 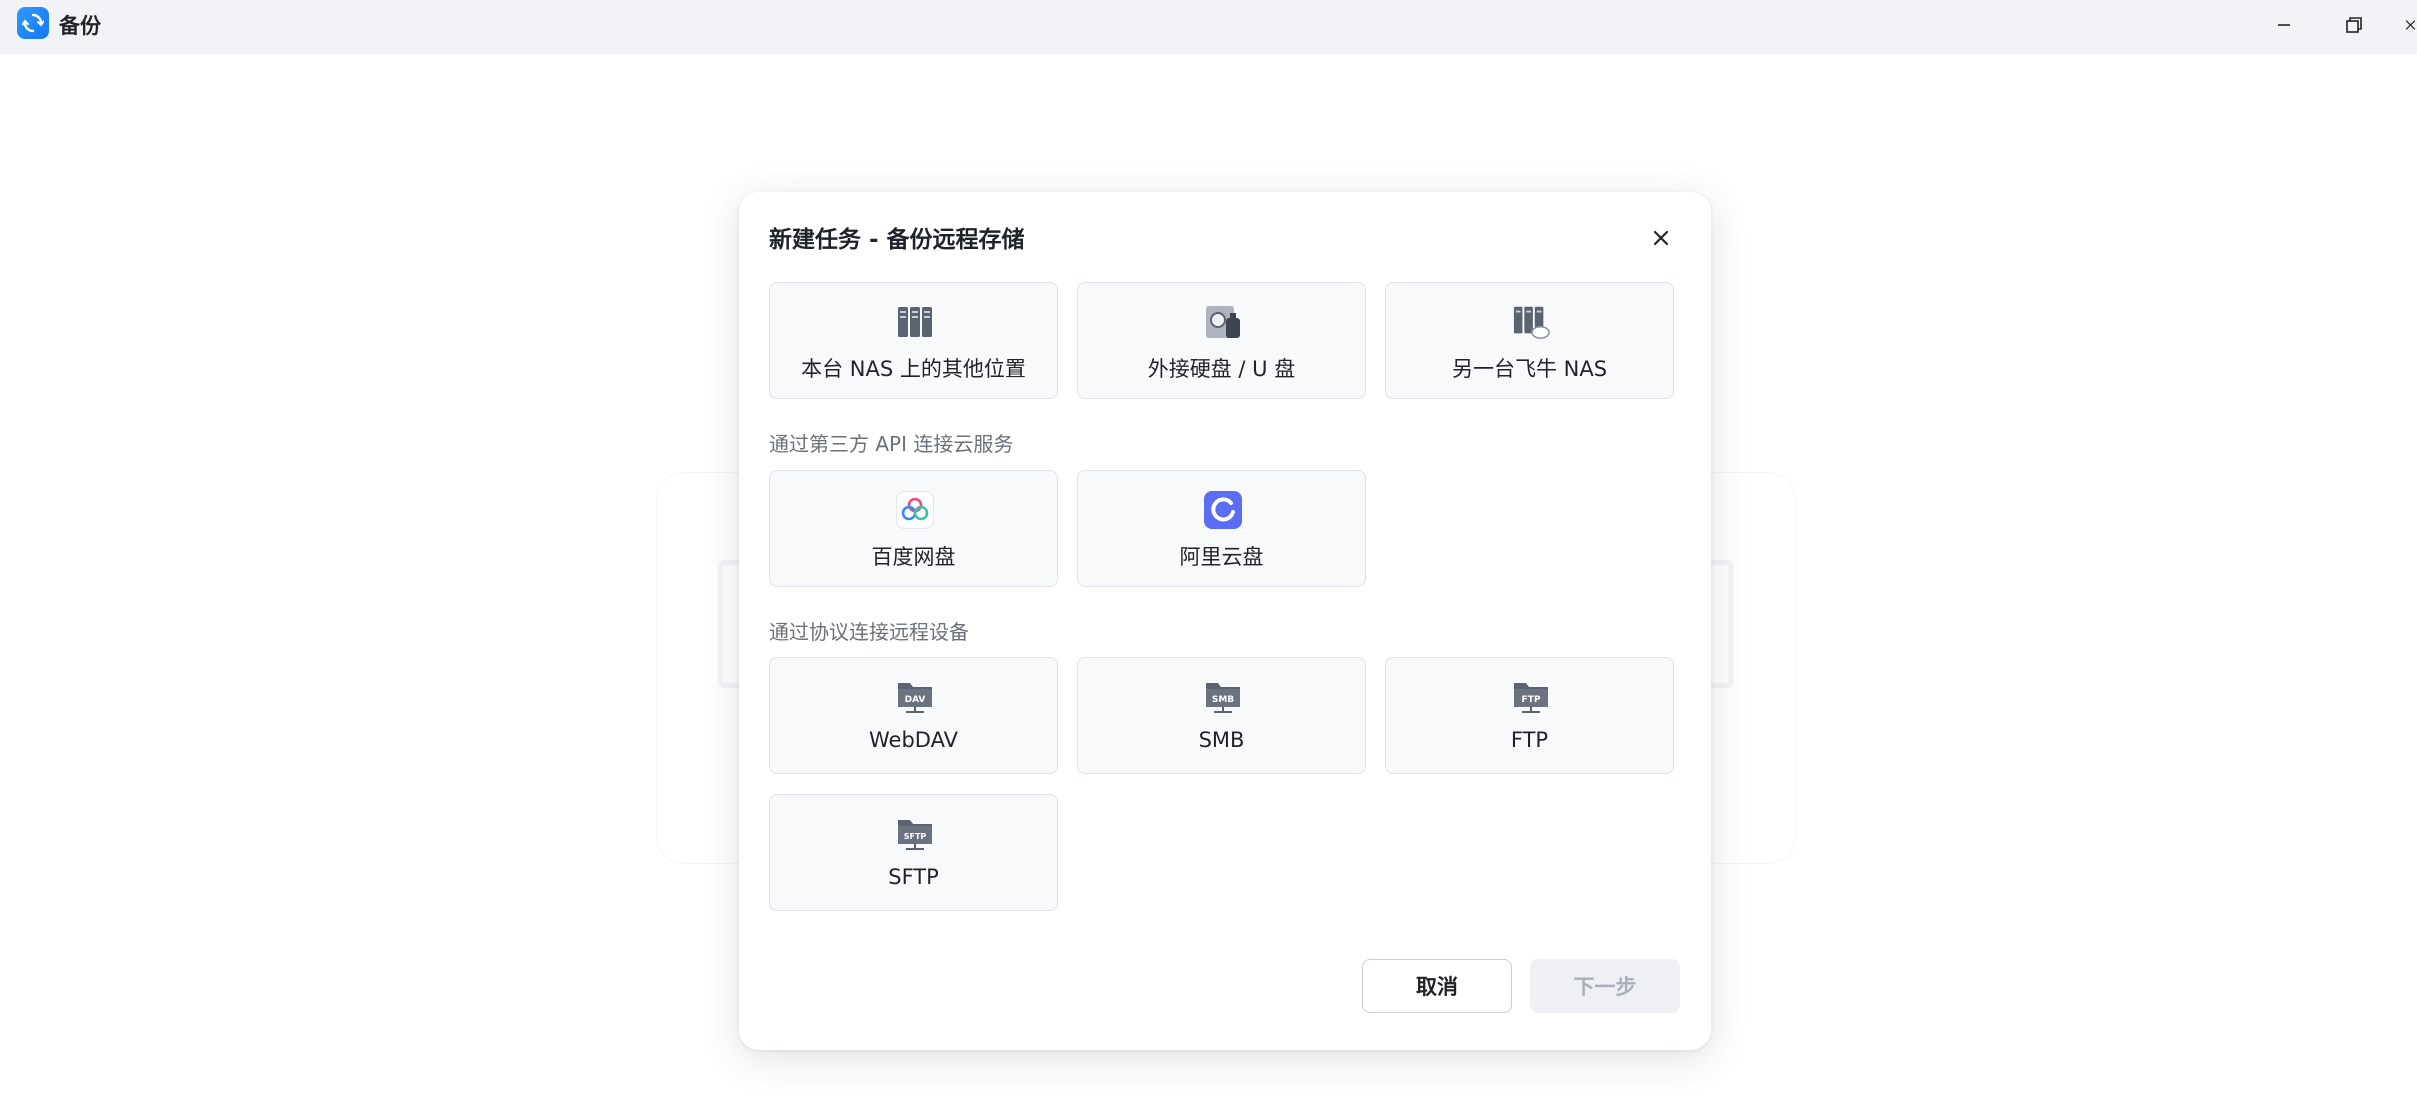 I want to click on svg-text: FTP, so click(x=1531, y=700).